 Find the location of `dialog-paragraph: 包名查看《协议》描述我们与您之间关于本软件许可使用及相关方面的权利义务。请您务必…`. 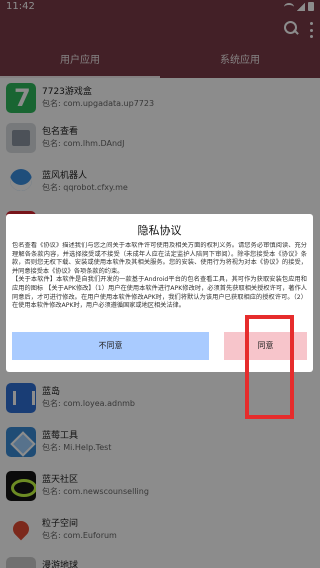

dialog-paragraph: 包名查看《协议》描述我们与您之间关于本软件许可使用及相关方面的权利义务。请您务必… is located at coordinates (159, 258).